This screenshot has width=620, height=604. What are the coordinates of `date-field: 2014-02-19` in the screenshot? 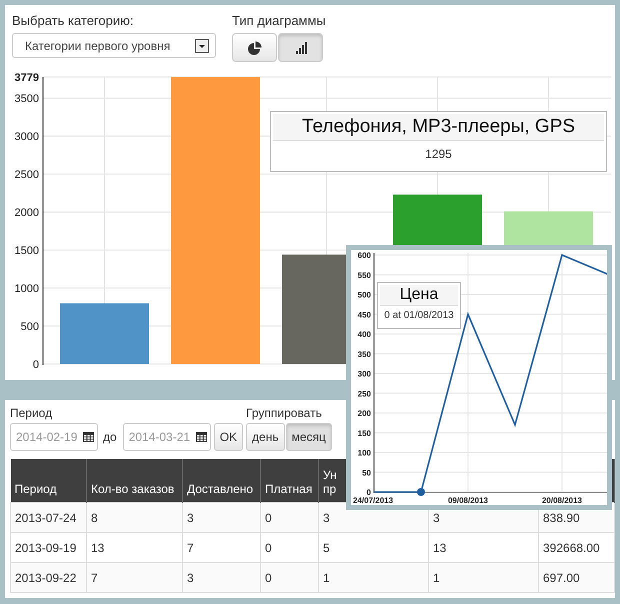 It's located at (54, 437).